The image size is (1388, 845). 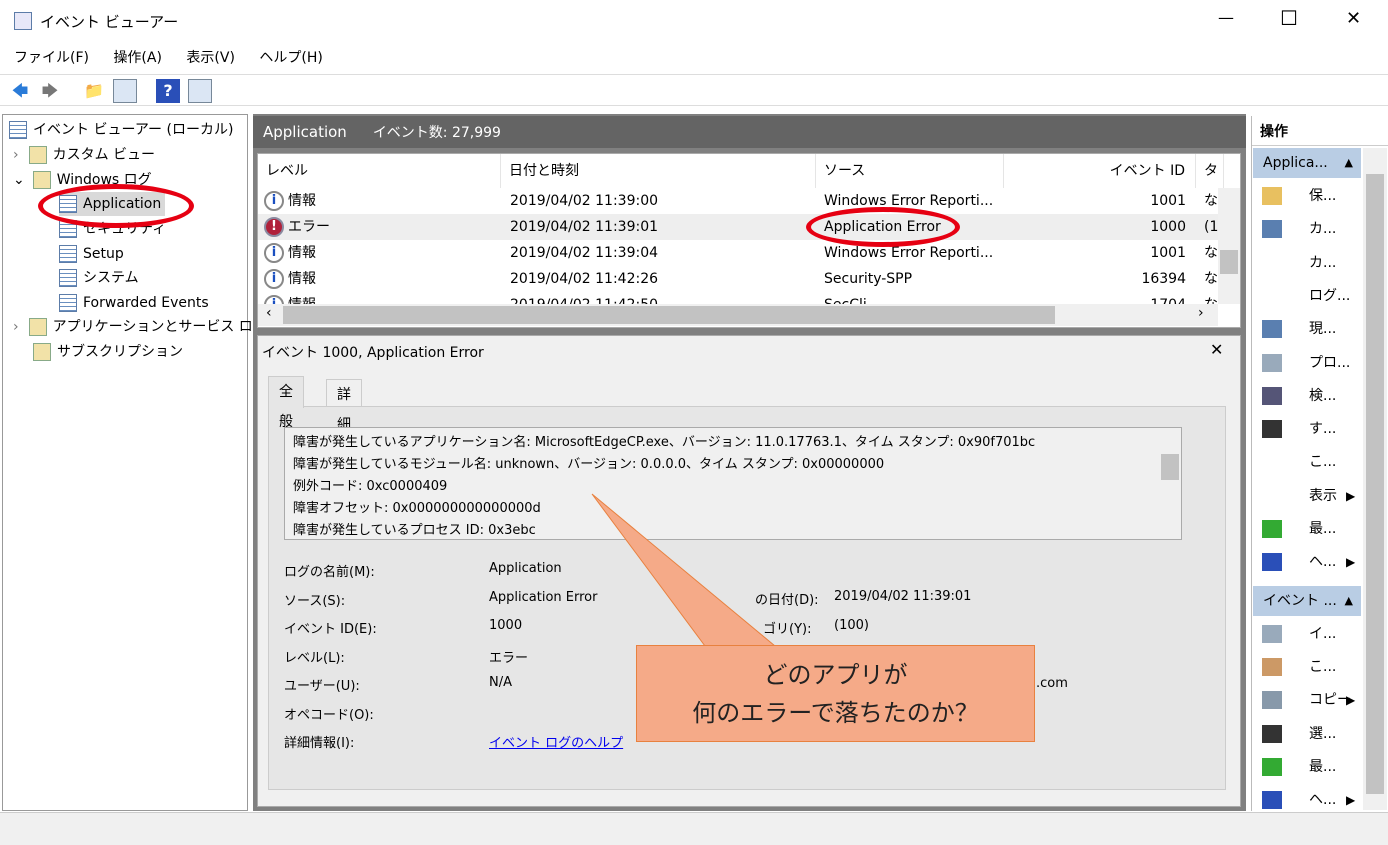 What do you see at coordinates (50, 91) in the screenshot?
I see `forward-icon: 🡆` at bounding box center [50, 91].